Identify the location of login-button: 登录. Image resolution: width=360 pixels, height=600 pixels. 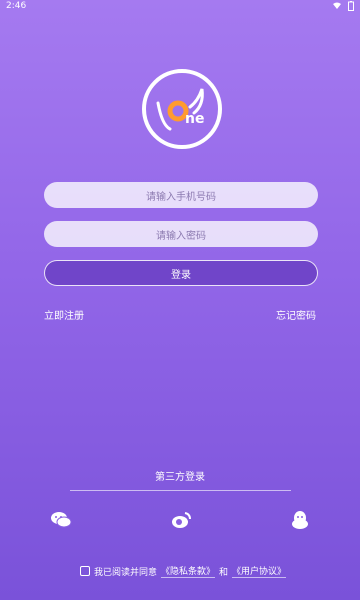
(181, 273).